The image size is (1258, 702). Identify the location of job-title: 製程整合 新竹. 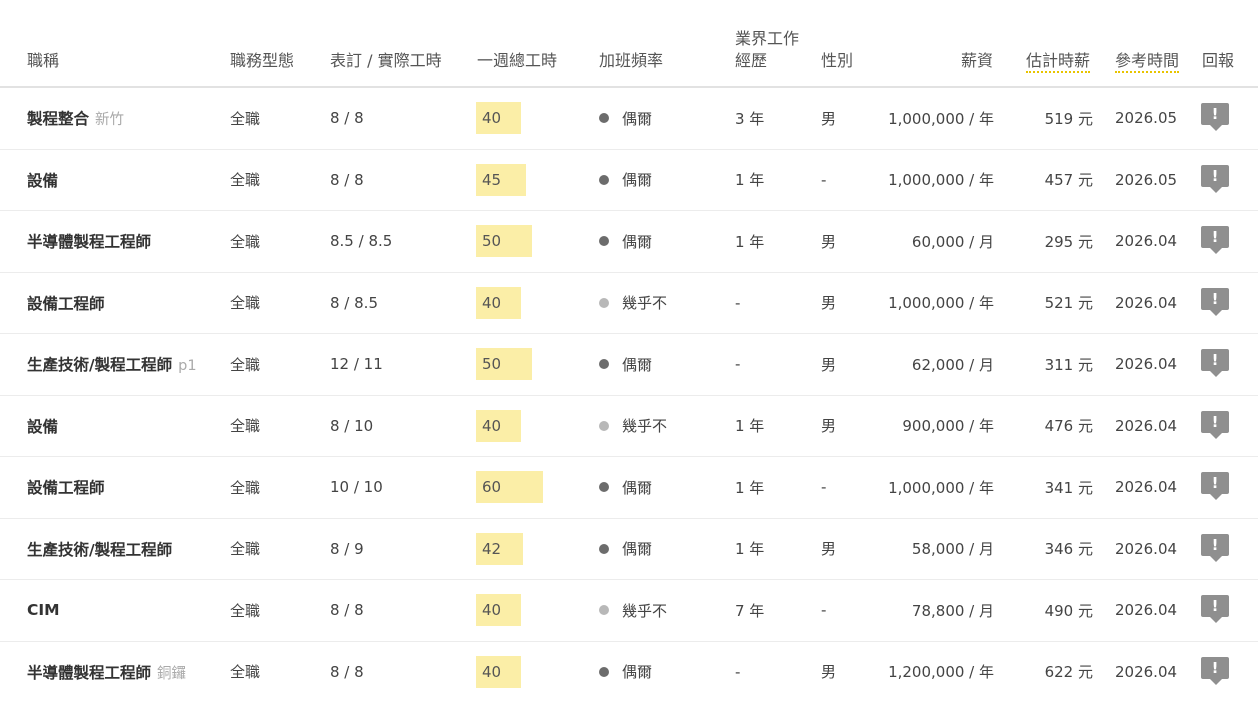
(75, 118).